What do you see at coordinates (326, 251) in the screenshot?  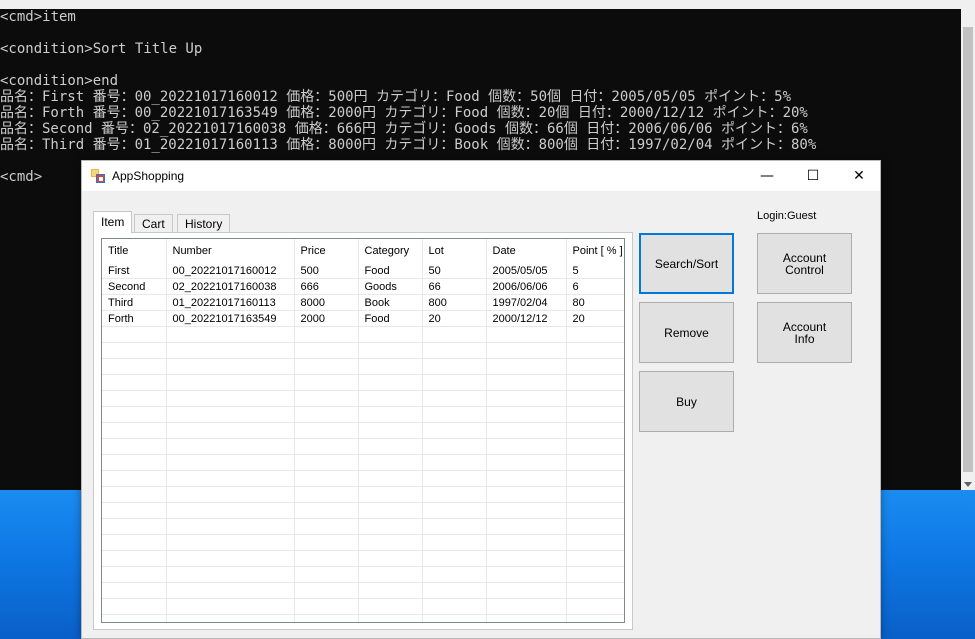 I see `column-header-price: Price` at bounding box center [326, 251].